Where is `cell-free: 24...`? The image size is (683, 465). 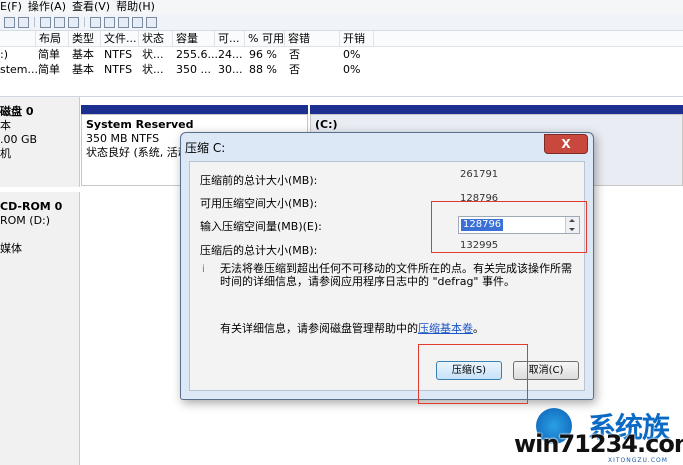
cell-free: 24... is located at coordinates (230, 54).